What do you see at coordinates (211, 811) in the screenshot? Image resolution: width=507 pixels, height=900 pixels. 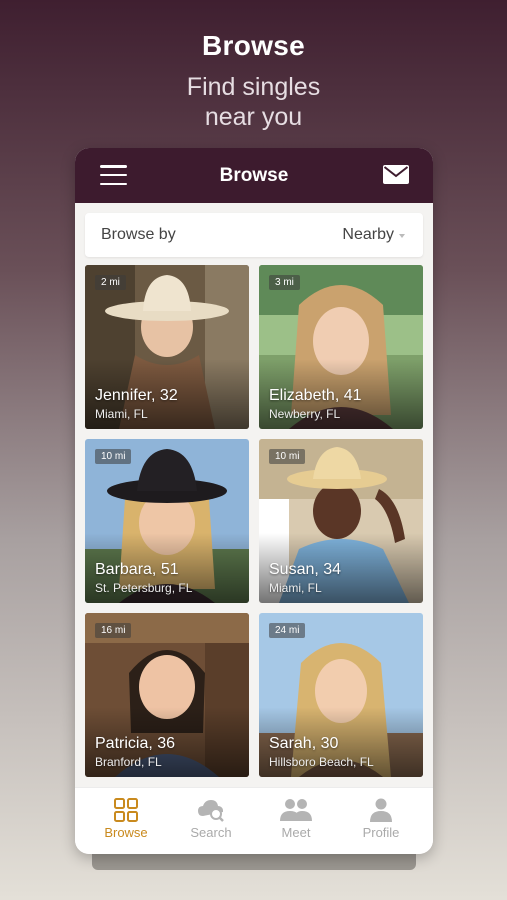 I see `cloud-search-icon` at bounding box center [211, 811].